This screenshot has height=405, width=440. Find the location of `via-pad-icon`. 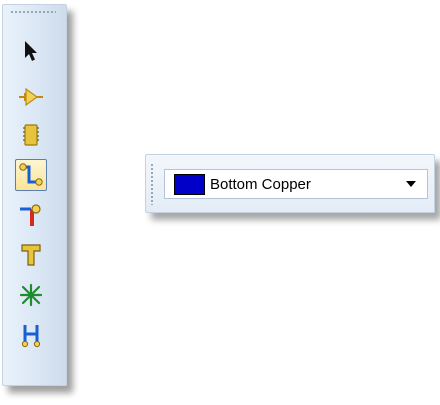

via-pad-icon is located at coordinates (31, 215).